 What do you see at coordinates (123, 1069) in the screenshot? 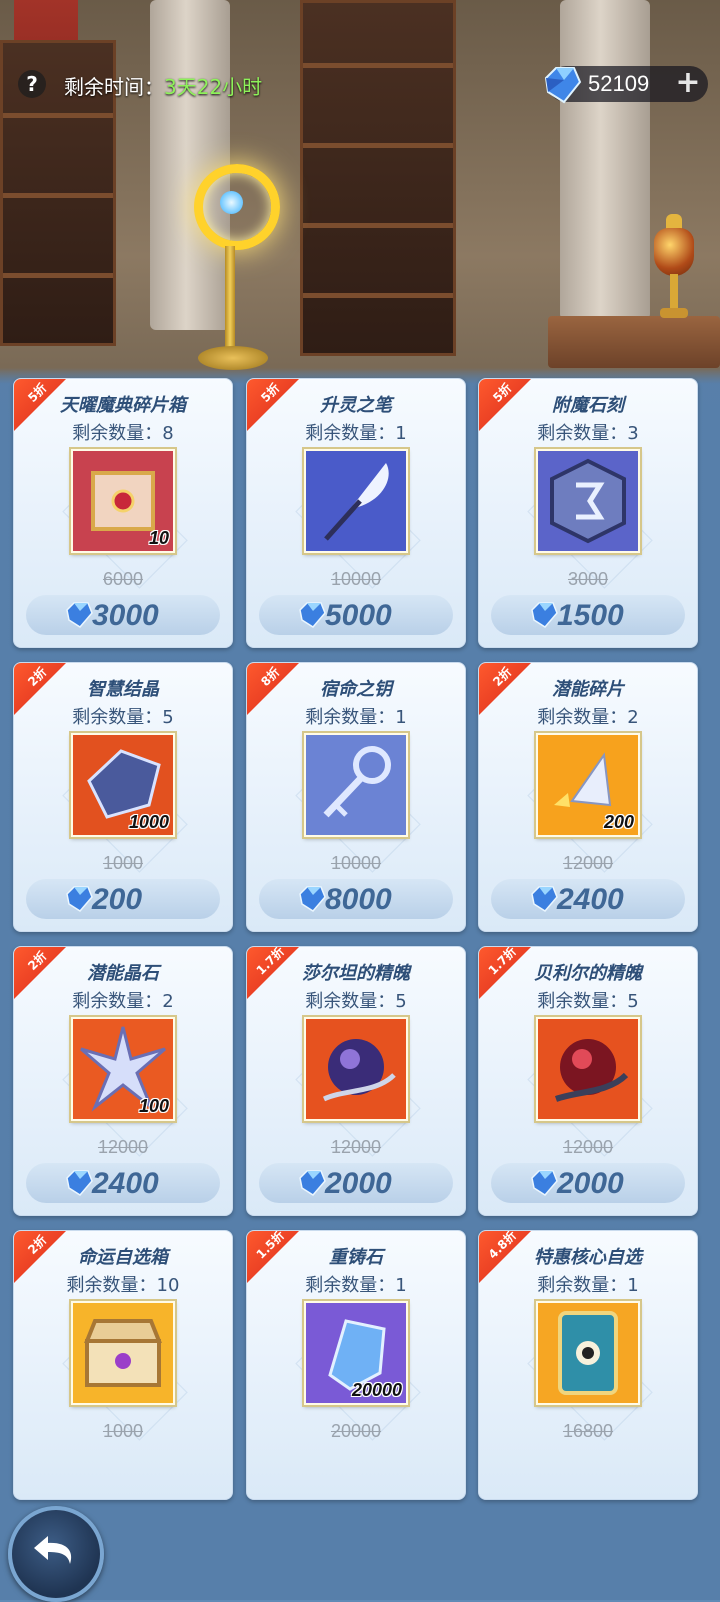
I see `item-icon-frame: 100` at bounding box center [123, 1069].